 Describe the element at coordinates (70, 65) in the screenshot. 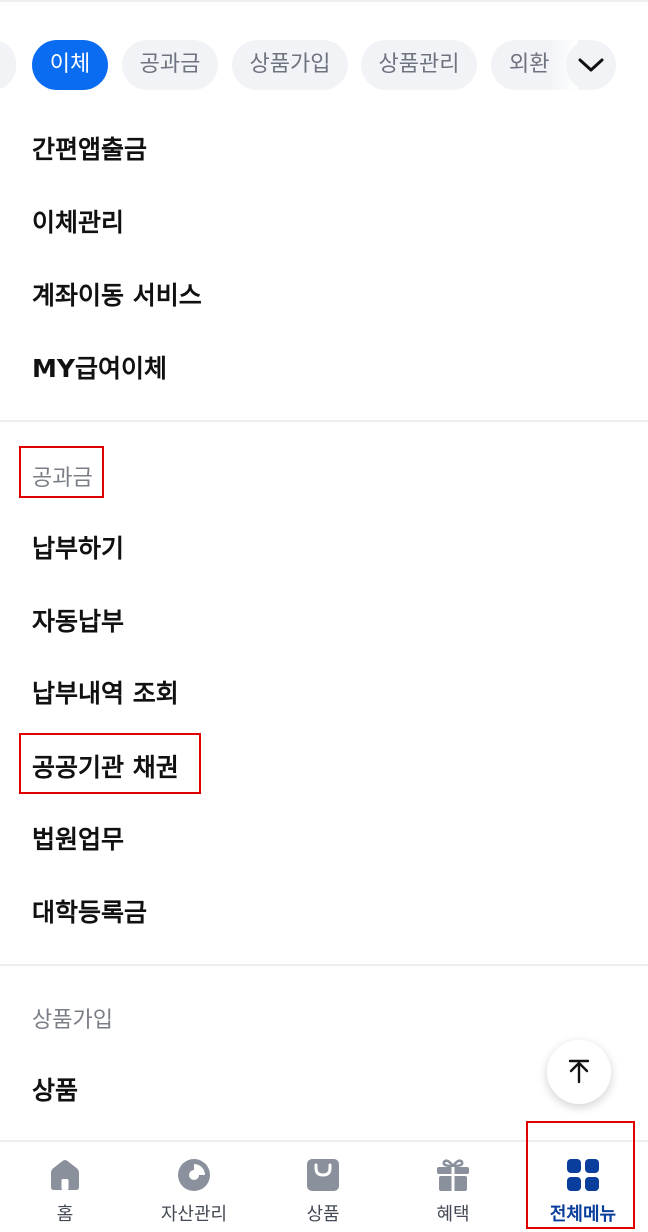

I see `tab-transfer: 이체` at that location.